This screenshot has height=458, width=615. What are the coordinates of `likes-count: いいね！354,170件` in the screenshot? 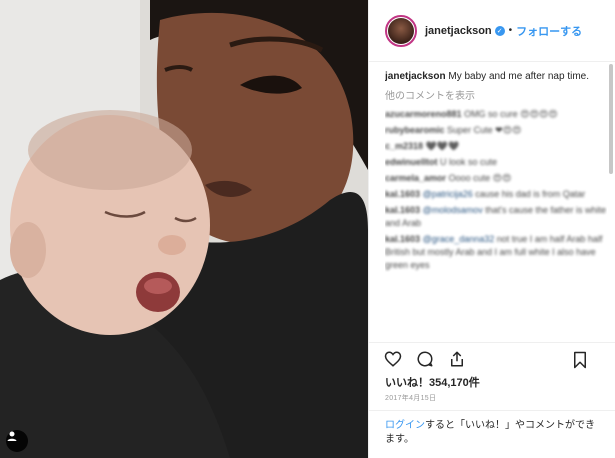 It's located at (432, 382).